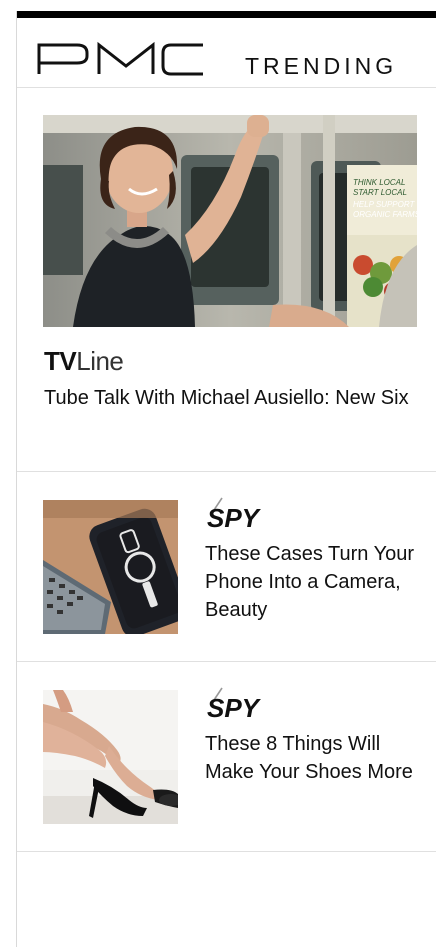  I want to click on article-title-2: These 8 Things Will Make Your Shoes More, so click(317, 758).